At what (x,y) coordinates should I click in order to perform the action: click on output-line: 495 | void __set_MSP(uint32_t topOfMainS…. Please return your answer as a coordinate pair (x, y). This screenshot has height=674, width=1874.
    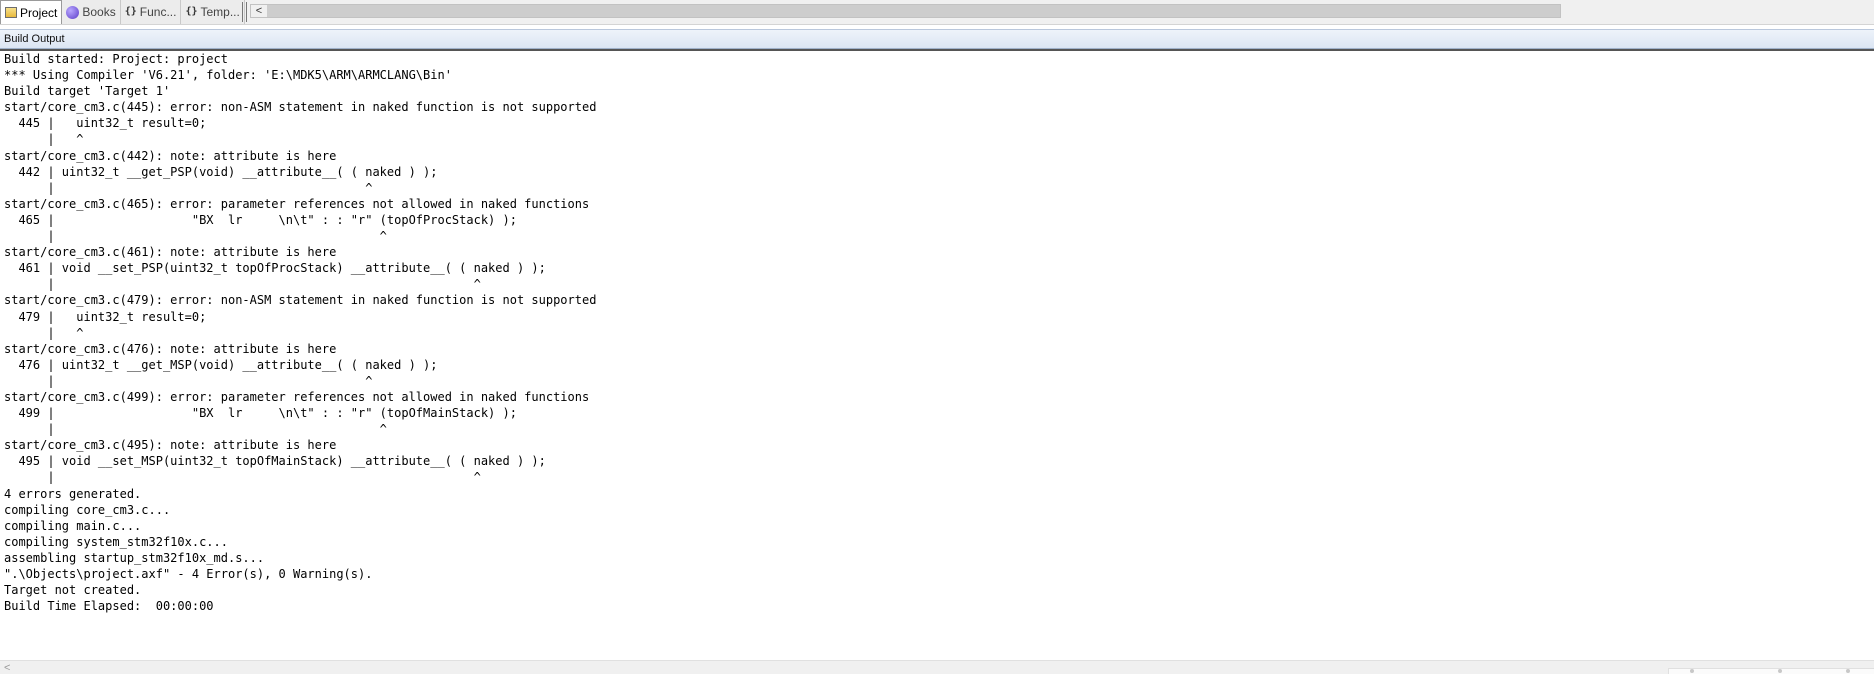
    Looking at the image, I should click on (275, 461).